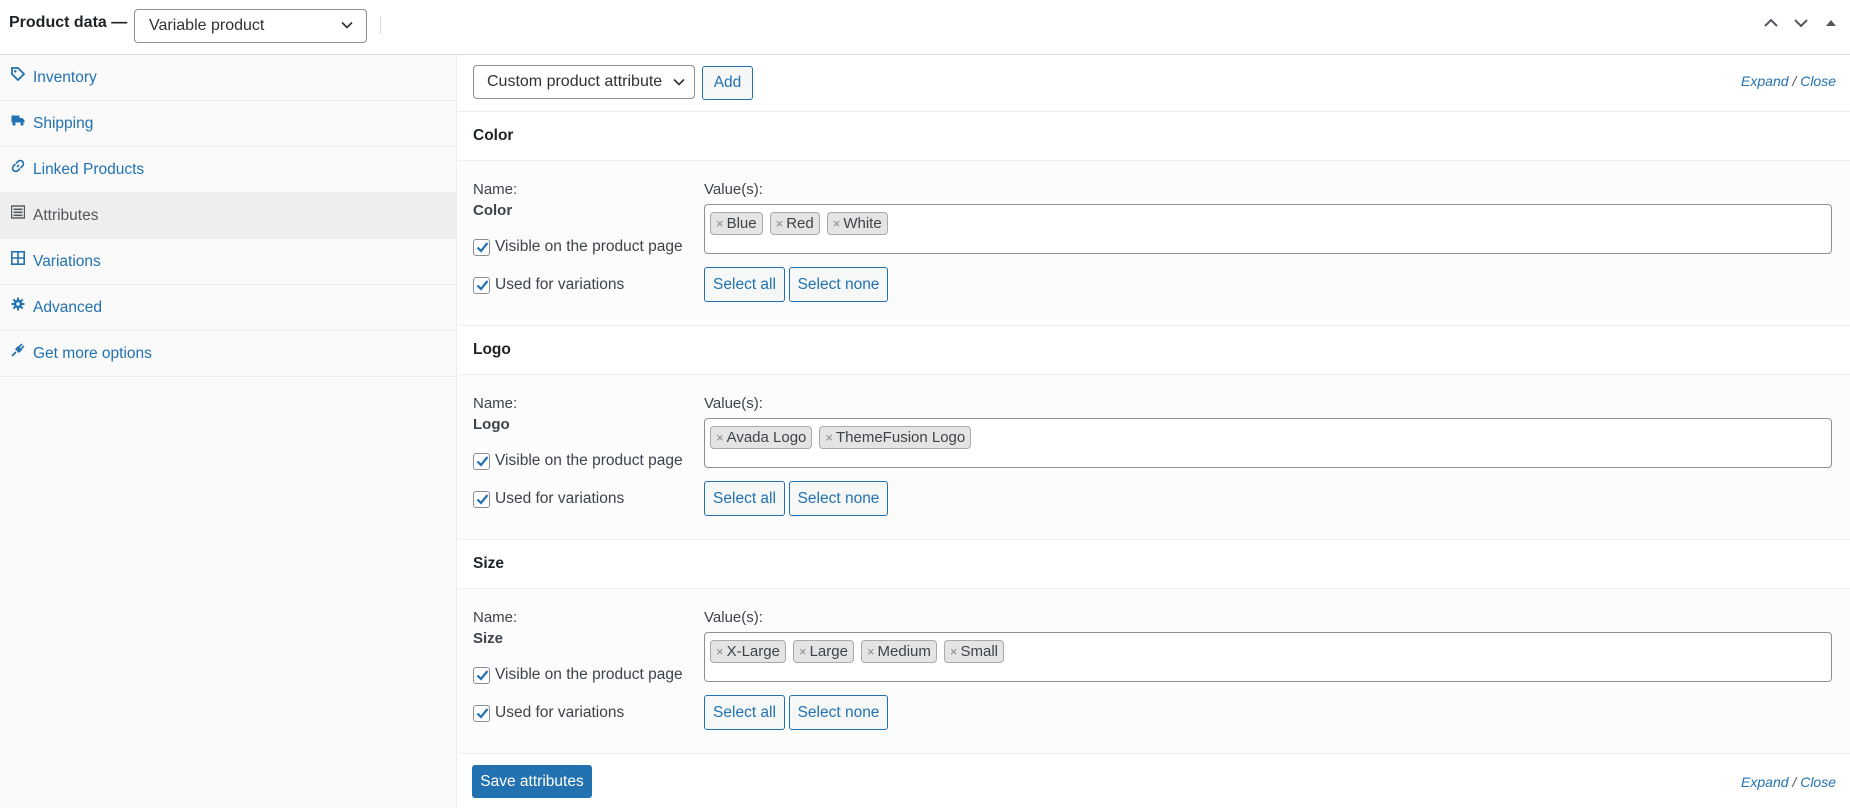 The width and height of the screenshot is (1850, 810). I want to click on sidebar-item-get-more-options: Get more options, so click(228, 354).